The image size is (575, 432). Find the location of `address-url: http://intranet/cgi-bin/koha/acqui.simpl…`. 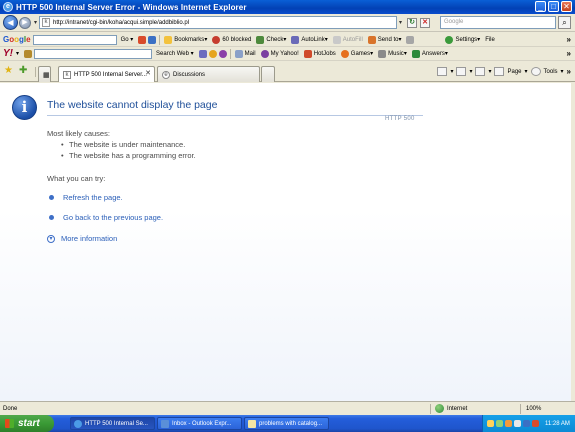

address-url: http://intranet/cgi-bin/koha/acqui.simpl… is located at coordinates (121, 22).